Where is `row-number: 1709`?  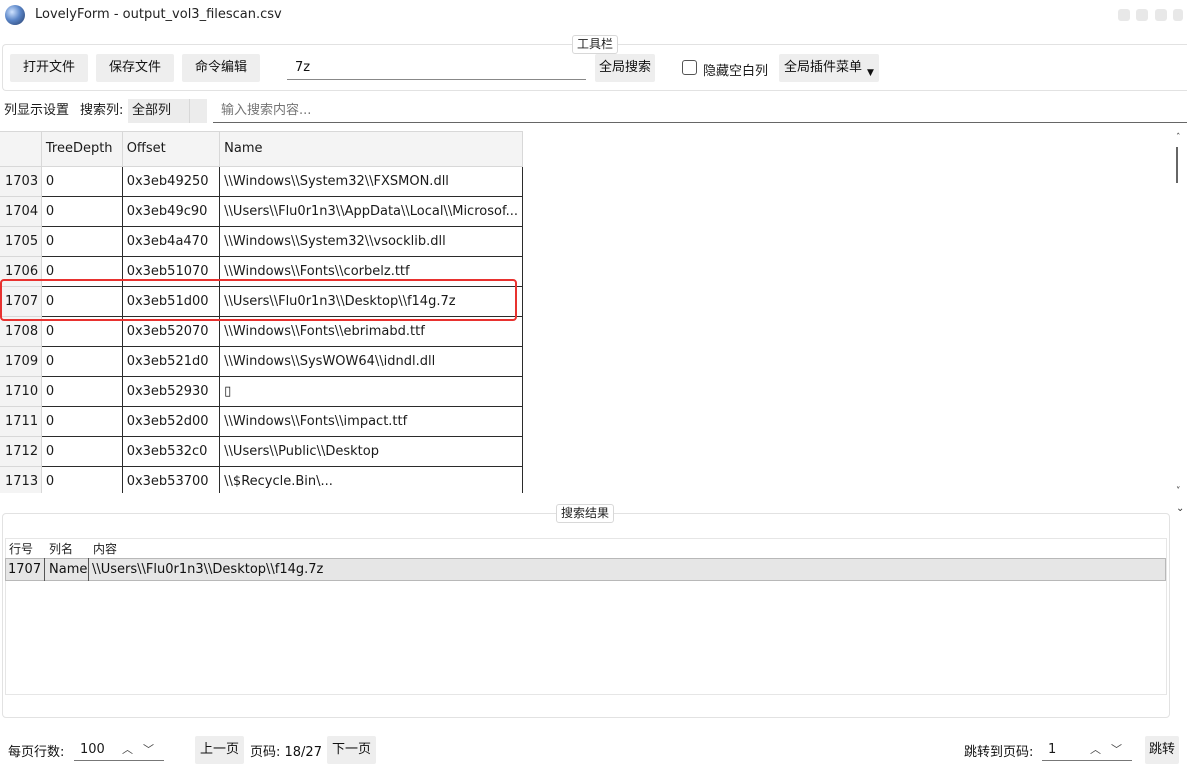
row-number: 1709 is located at coordinates (21, 361).